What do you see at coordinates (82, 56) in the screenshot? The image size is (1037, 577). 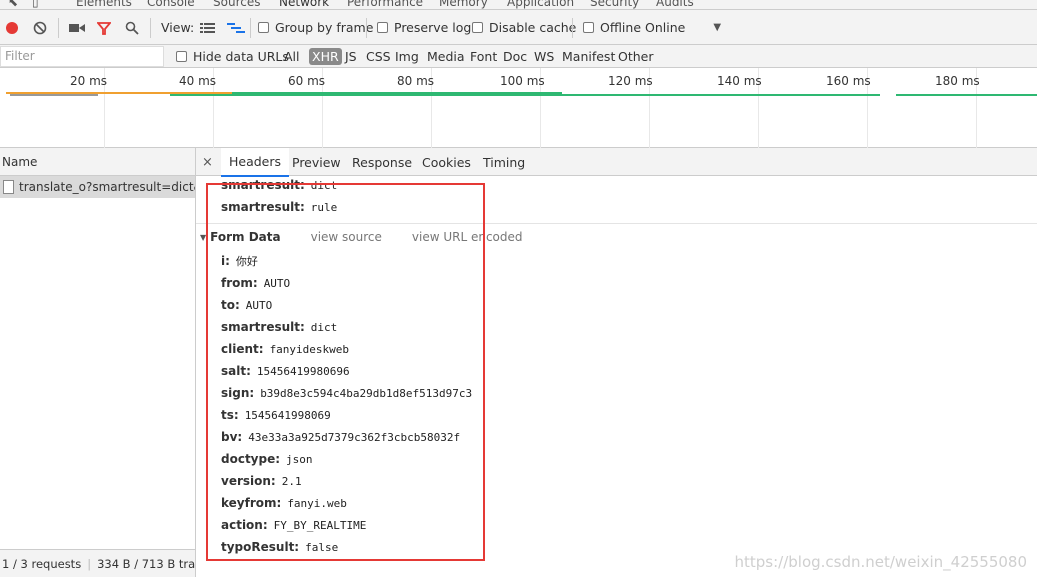 I see `filter-input: Filter` at bounding box center [82, 56].